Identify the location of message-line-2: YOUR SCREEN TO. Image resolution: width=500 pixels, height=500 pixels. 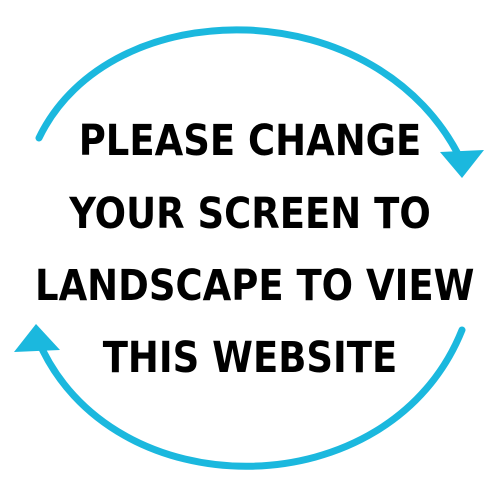
(250, 214).